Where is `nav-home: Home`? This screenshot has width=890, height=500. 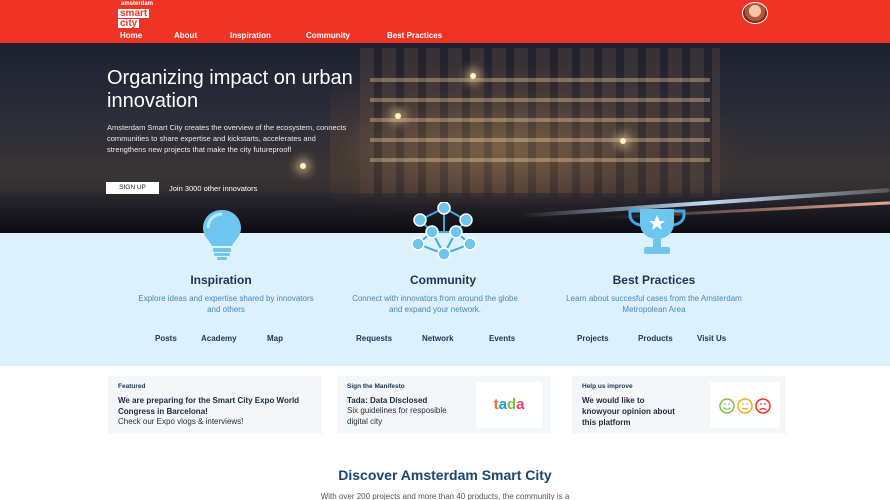 nav-home: Home is located at coordinates (131, 35).